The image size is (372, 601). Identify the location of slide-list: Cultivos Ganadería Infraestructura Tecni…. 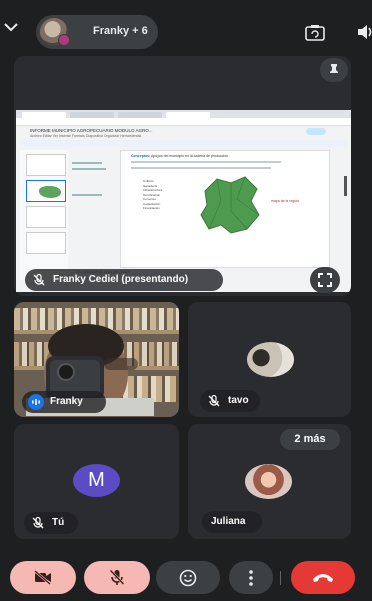
(153, 194).